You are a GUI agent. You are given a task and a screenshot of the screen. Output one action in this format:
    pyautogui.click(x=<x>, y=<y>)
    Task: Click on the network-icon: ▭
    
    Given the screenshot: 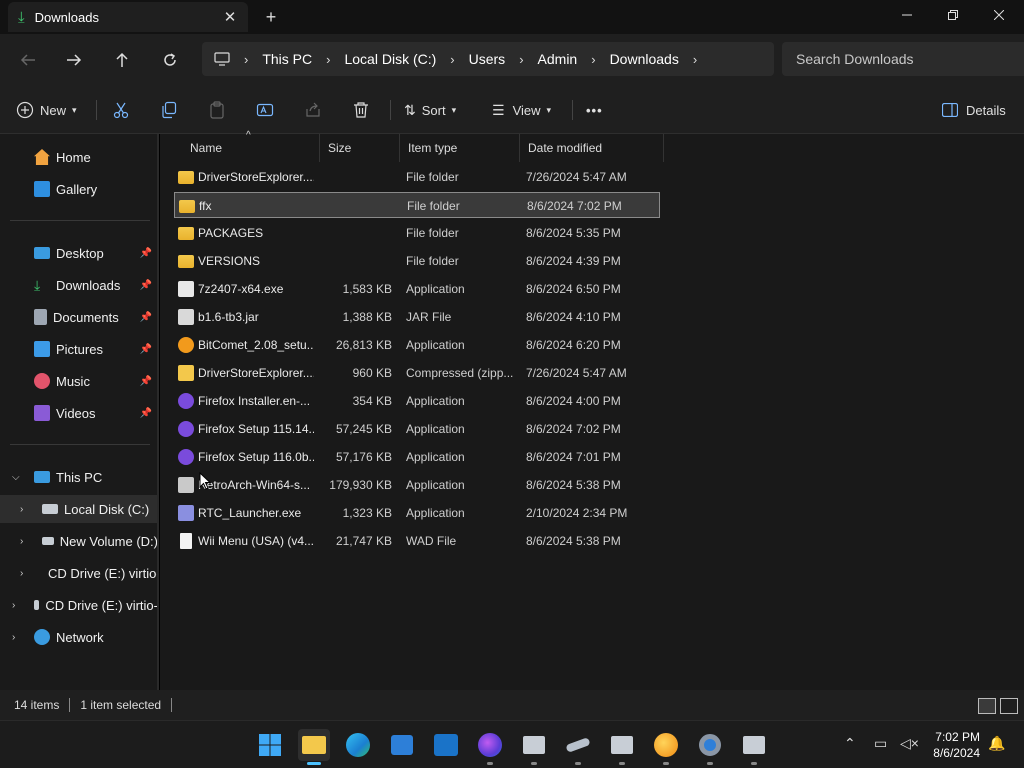 What is the action you would take?
    pyautogui.click(x=880, y=743)
    